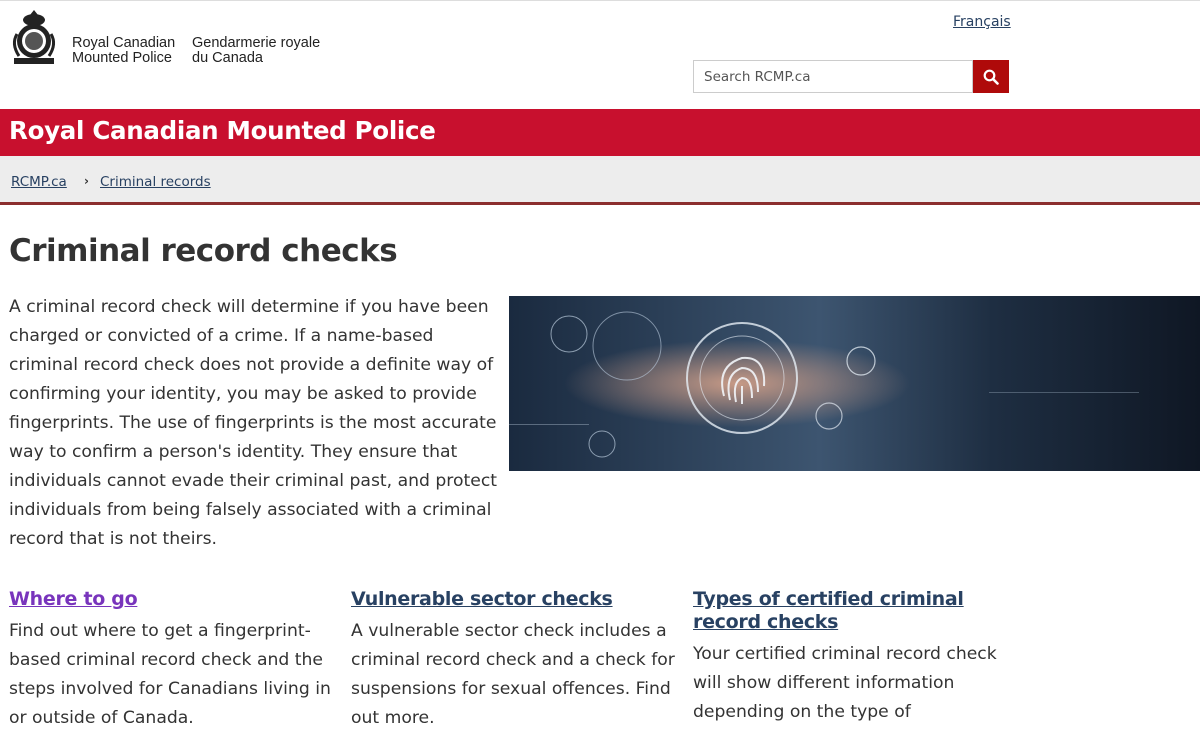 Image resolution: width=1200 pixels, height=739 pixels. Describe the element at coordinates (39, 182) in the screenshot. I see `breadcrumb-item-home: RCMP.ca` at that location.